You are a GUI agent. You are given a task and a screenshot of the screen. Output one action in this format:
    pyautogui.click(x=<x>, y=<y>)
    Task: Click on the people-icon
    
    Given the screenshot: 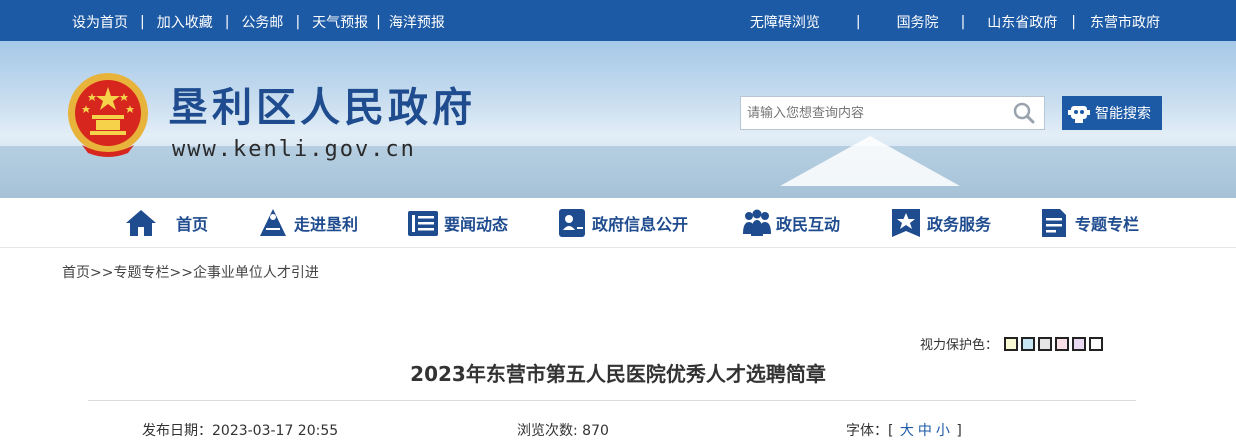 What is the action you would take?
    pyautogui.click(x=757, y=222)
    